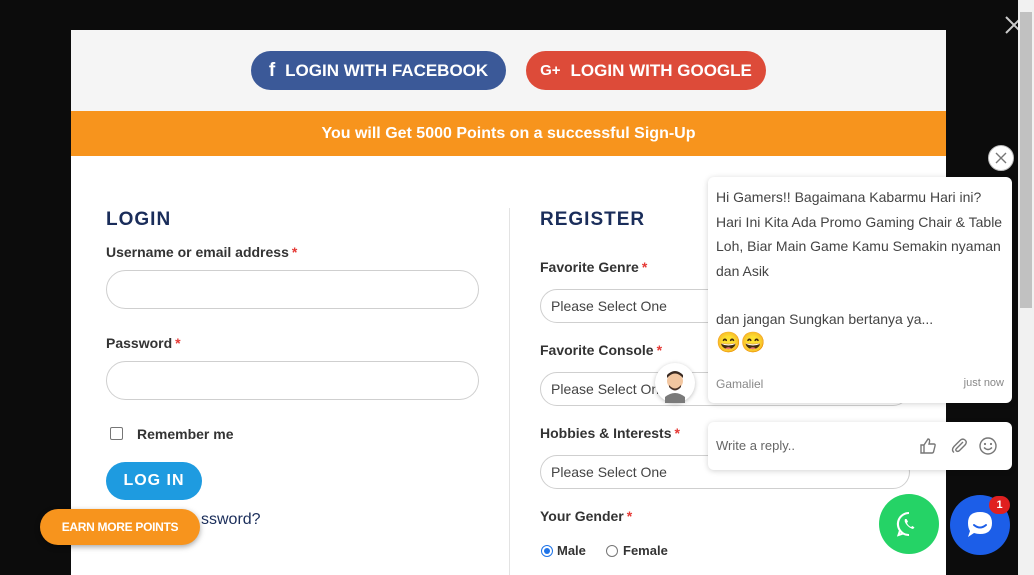 The width and height of the screenshot is (1034, 575). What do you see at coordinates (272, 70) in the screenshot?
I see `facebook-icon: f` at bounding box center [272, 70].